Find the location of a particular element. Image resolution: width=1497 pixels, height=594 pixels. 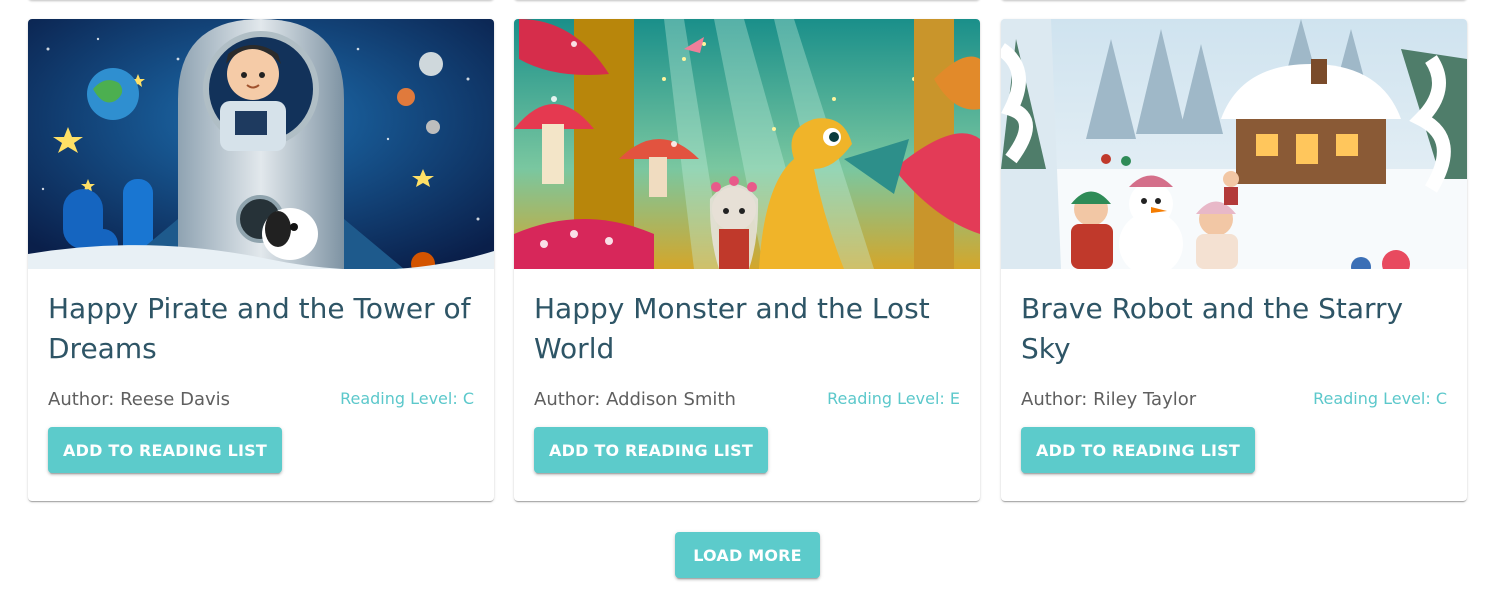

book-title: Happy Pirate and the Tower of Dreams is located at coordinates (263, 329).